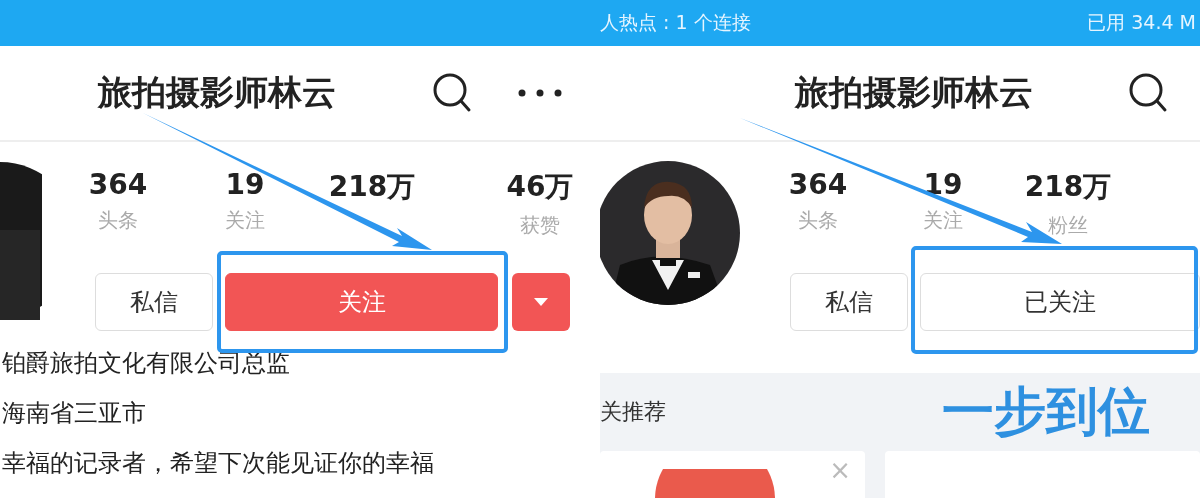  I want to click on more-button, so click(540, 93).